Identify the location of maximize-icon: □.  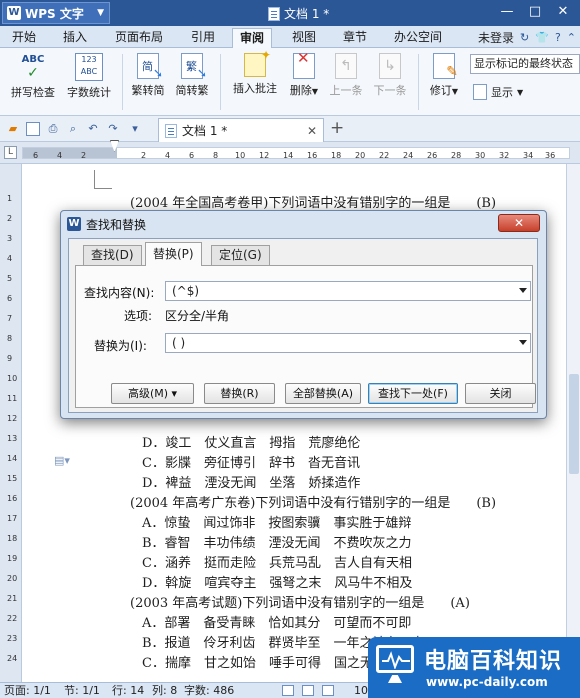
(535, 12).